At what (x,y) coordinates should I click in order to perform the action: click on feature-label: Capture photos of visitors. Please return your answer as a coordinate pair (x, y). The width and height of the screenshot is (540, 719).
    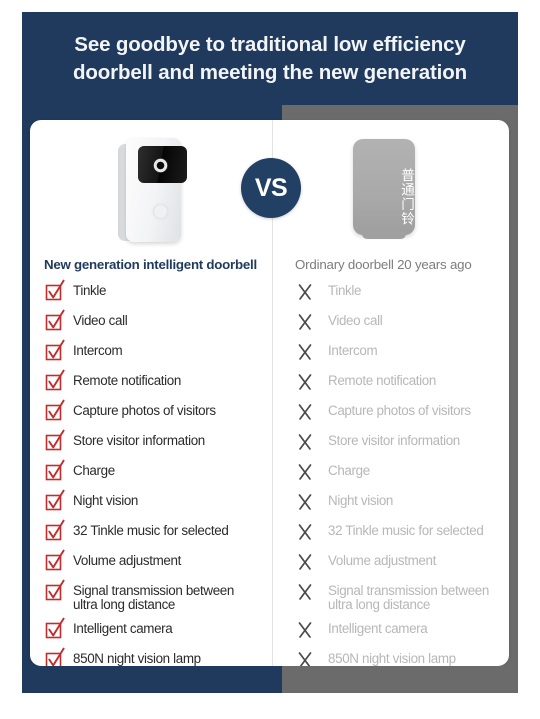
    Looking at the image, I should click on (399, 410).